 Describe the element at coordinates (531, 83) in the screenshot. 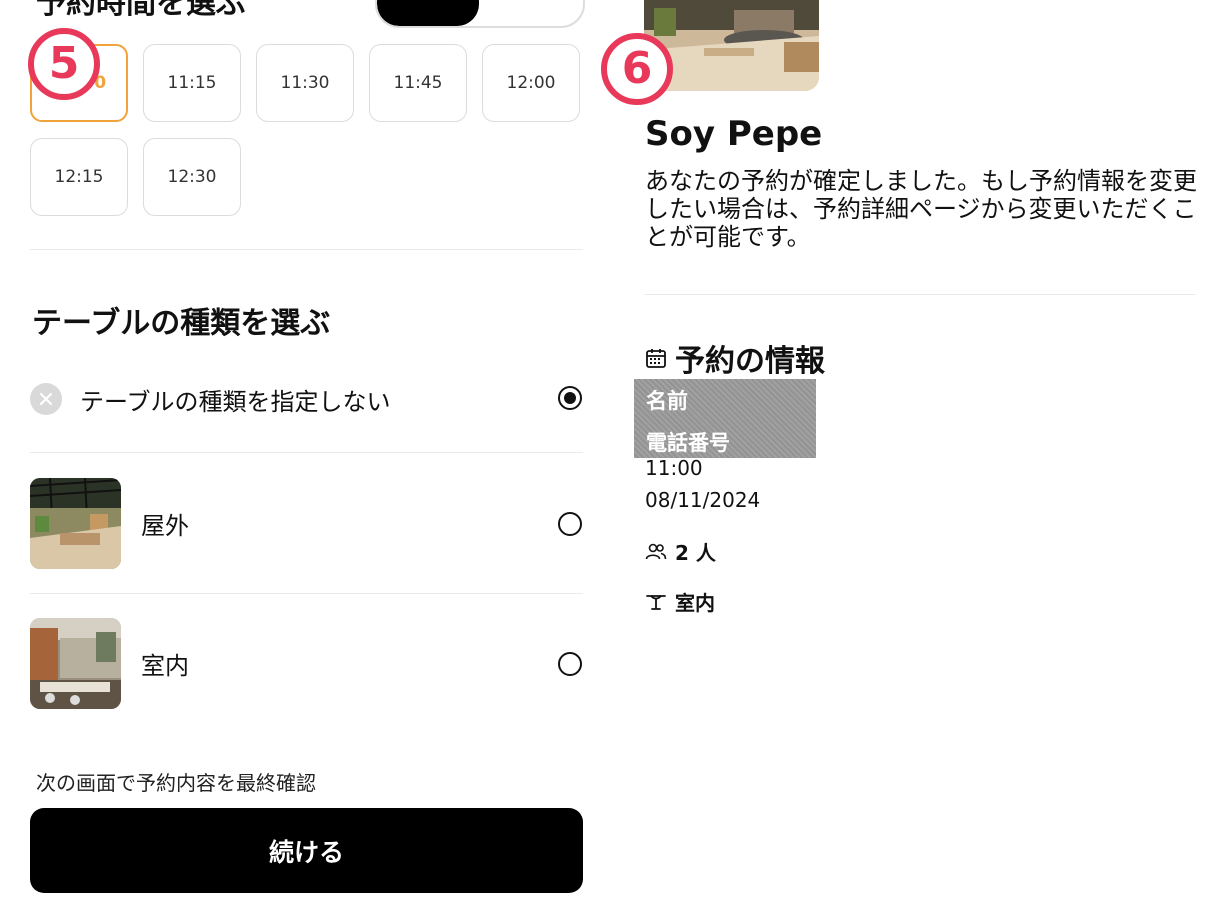

I see `time-slot-1200: 12:00` at that location.